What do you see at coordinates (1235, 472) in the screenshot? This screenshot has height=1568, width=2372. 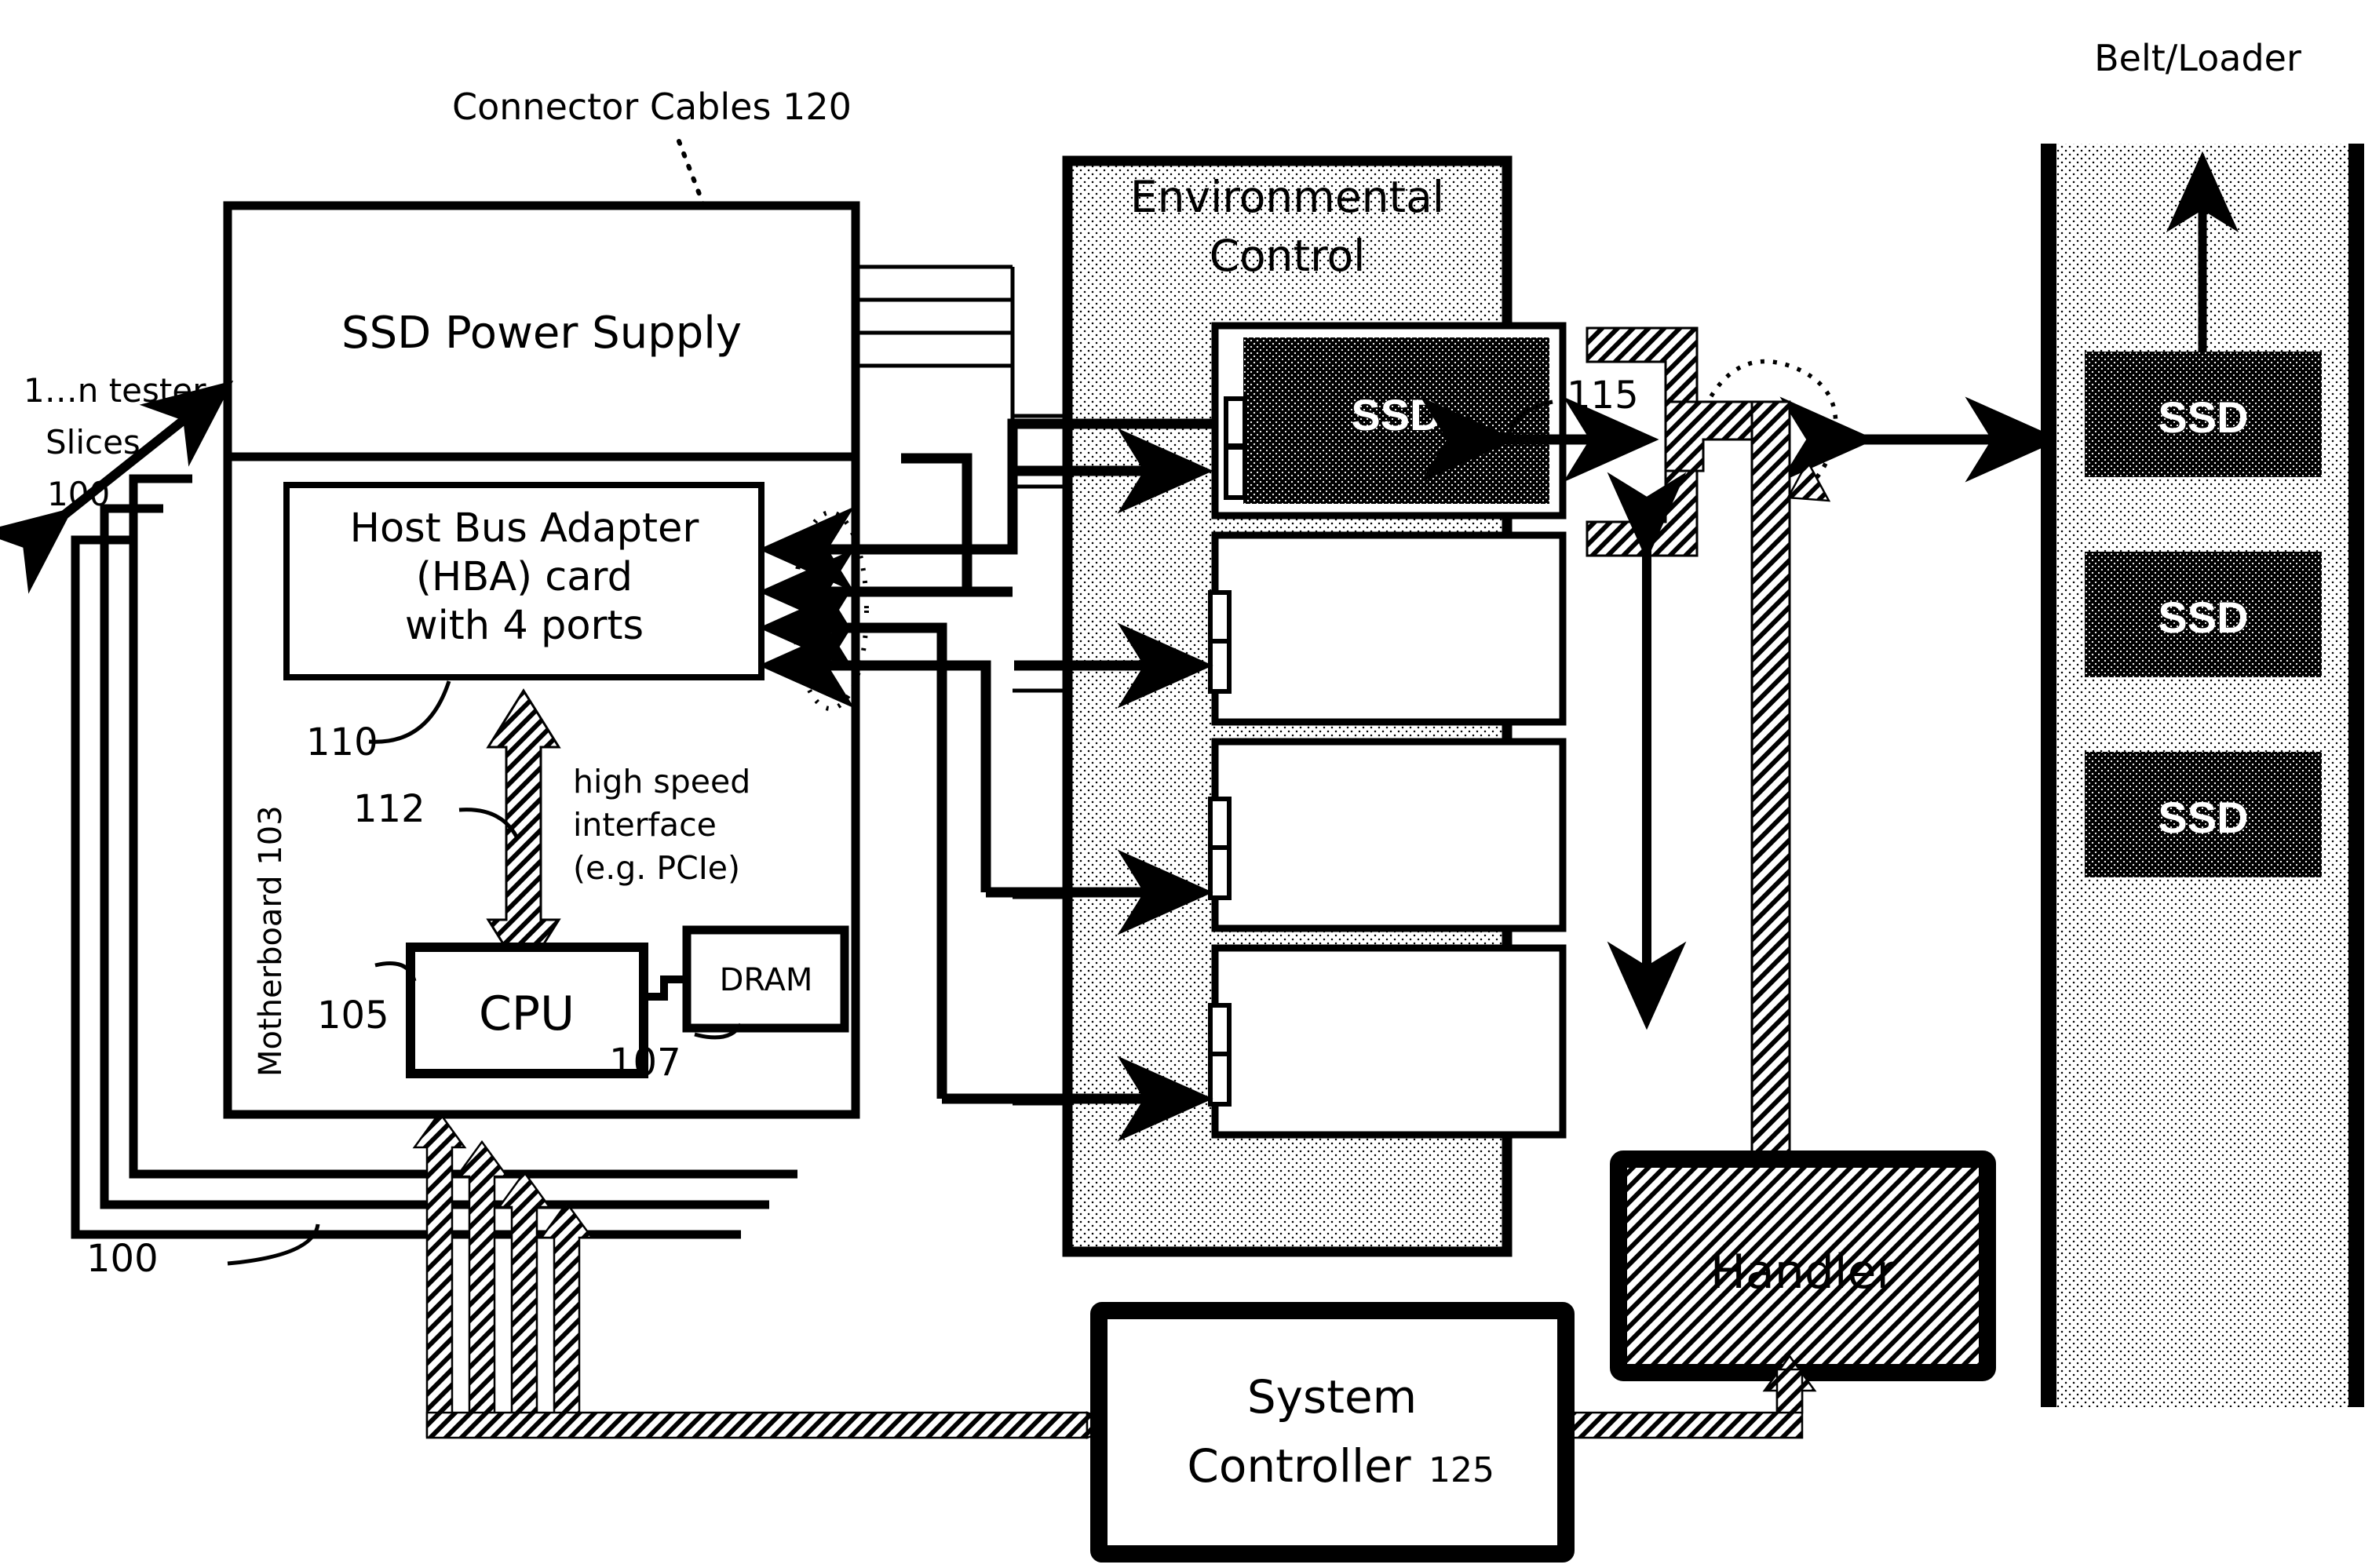 I see `env-slot-1-connector-lower` at bounding box center [1235, 472].